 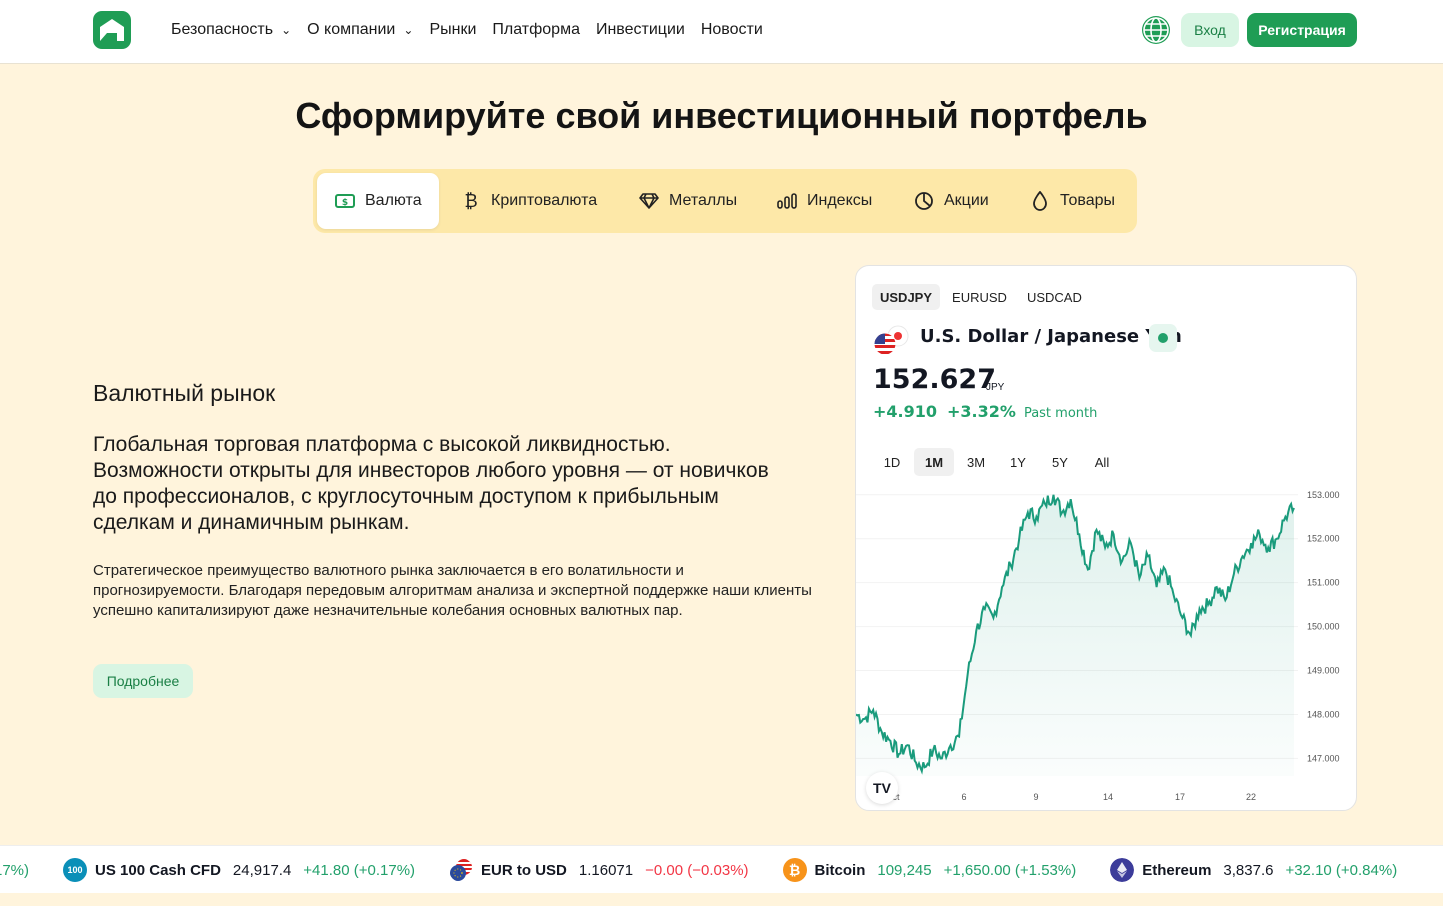 I want to click on range-1y: 1Y, so click(x=1018, y=462).